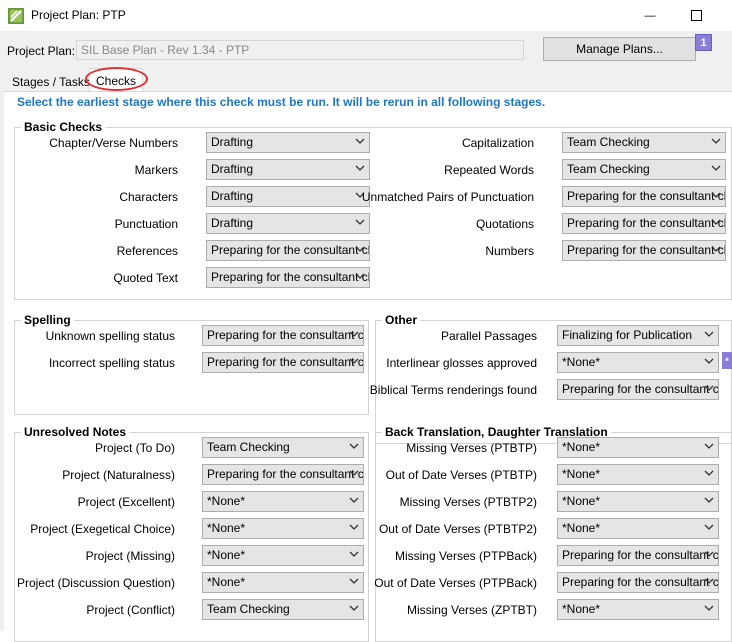 Image resolution: width=732 pixels, height=642 pixels. What do you see at coordinates (627, 335) in the screenshot?
I see `stage-dropdown-value: Finalizing for Publication` at bounding box center [627, 335].